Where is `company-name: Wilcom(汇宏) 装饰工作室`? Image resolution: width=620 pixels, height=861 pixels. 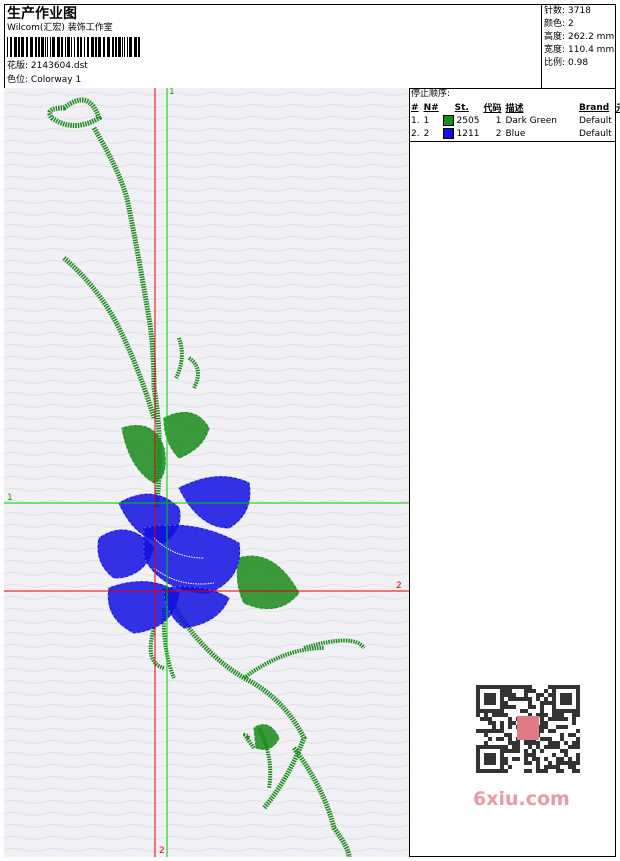
company-name: Wilcom(汇宏) 装饰工作室 is located at coordinates (60, 28).